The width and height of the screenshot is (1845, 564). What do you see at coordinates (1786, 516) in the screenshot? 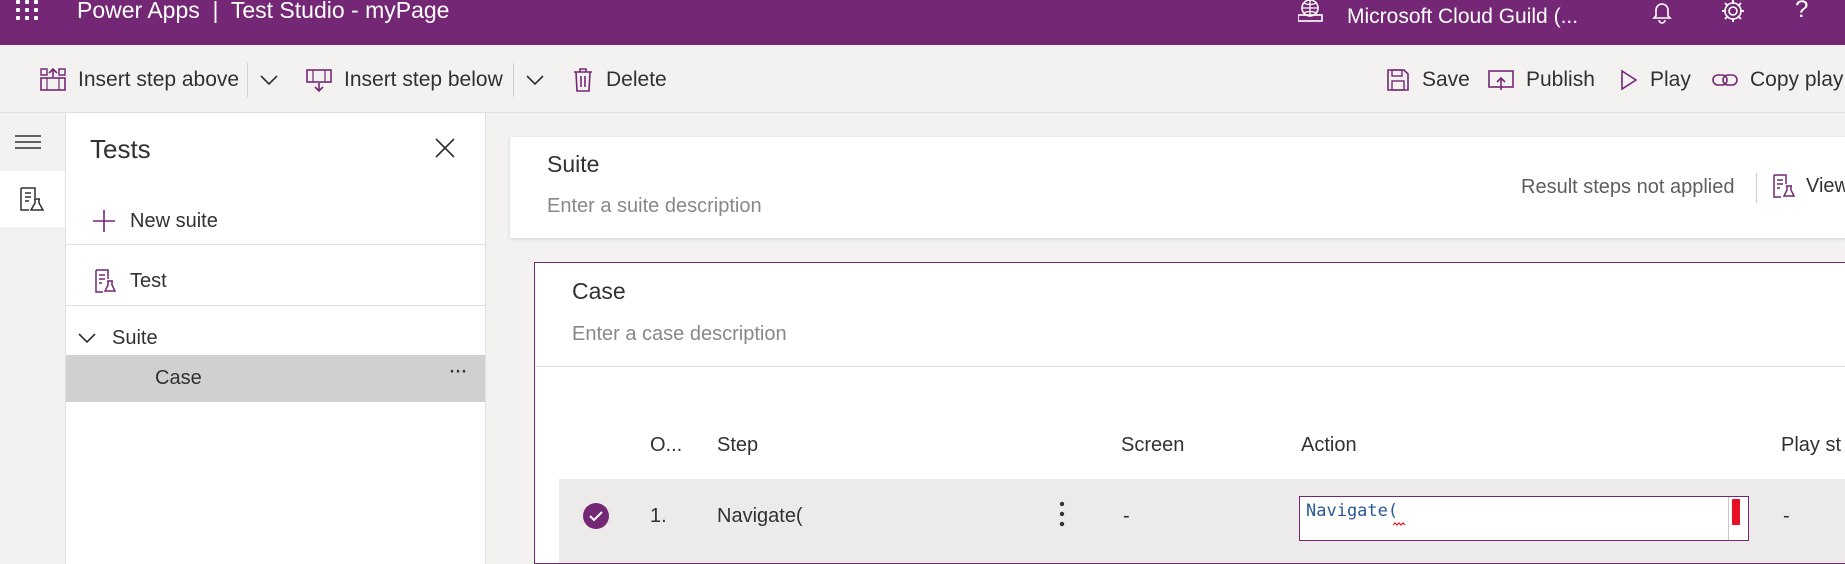
I see `play-status: -` at bounding box center [1786, 516].